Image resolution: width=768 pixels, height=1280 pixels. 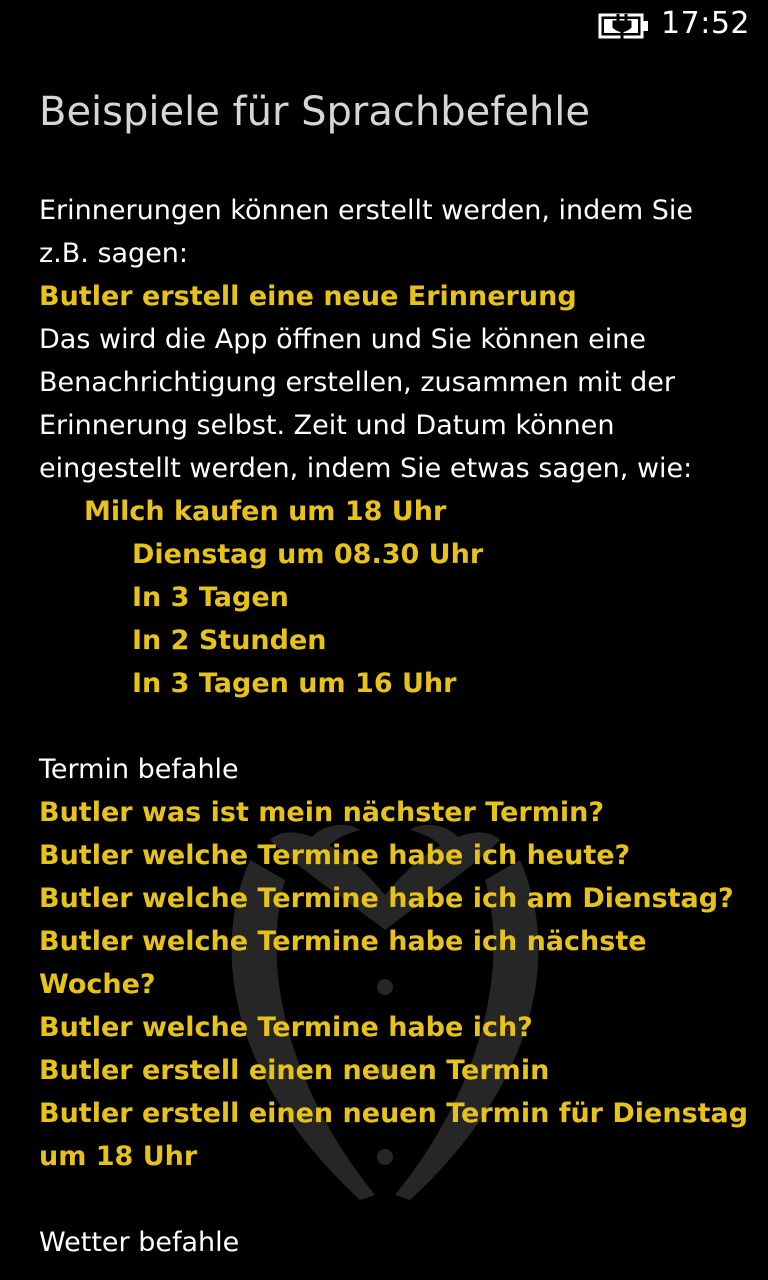 What do you see at coordinates (210, 597) in the screenshot?
I see `reminder-time-example: In 3 Tagen` at bounding box center [210, 597].